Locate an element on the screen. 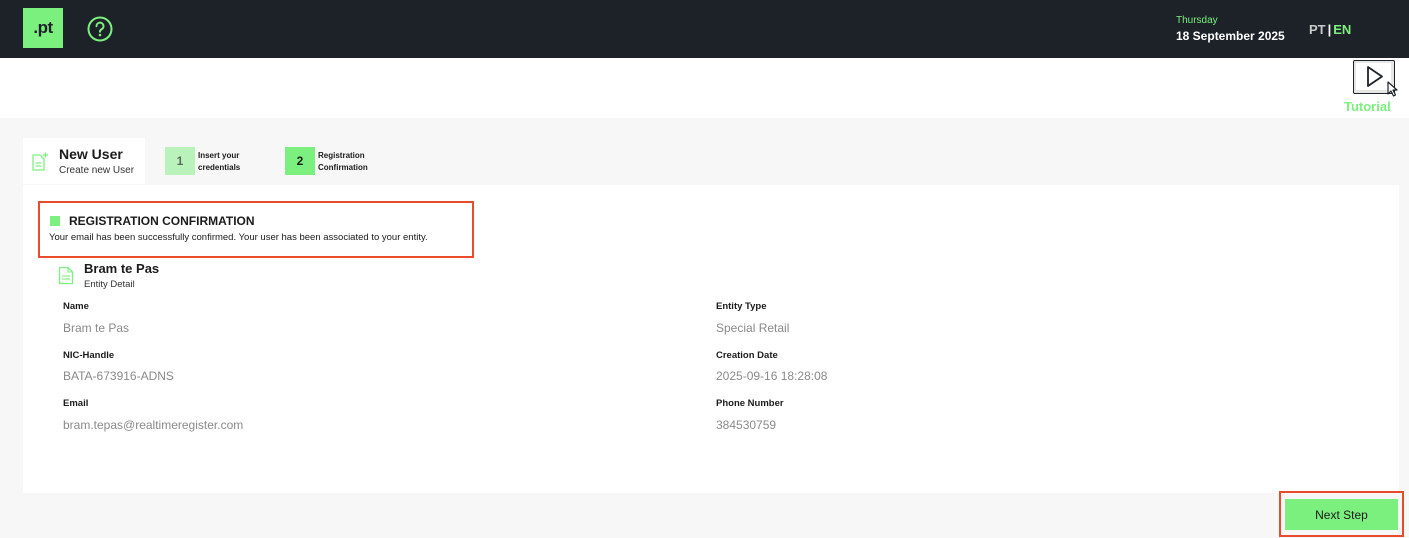 The image size is (1409, 538). tutorial-link: Tutorial is located at coordinates (1367, 106).